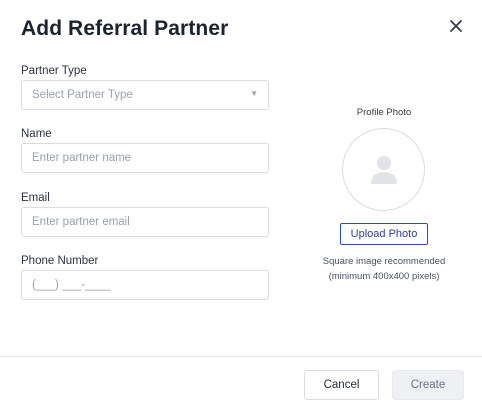  I want to click on email-input, so click(145, 222).